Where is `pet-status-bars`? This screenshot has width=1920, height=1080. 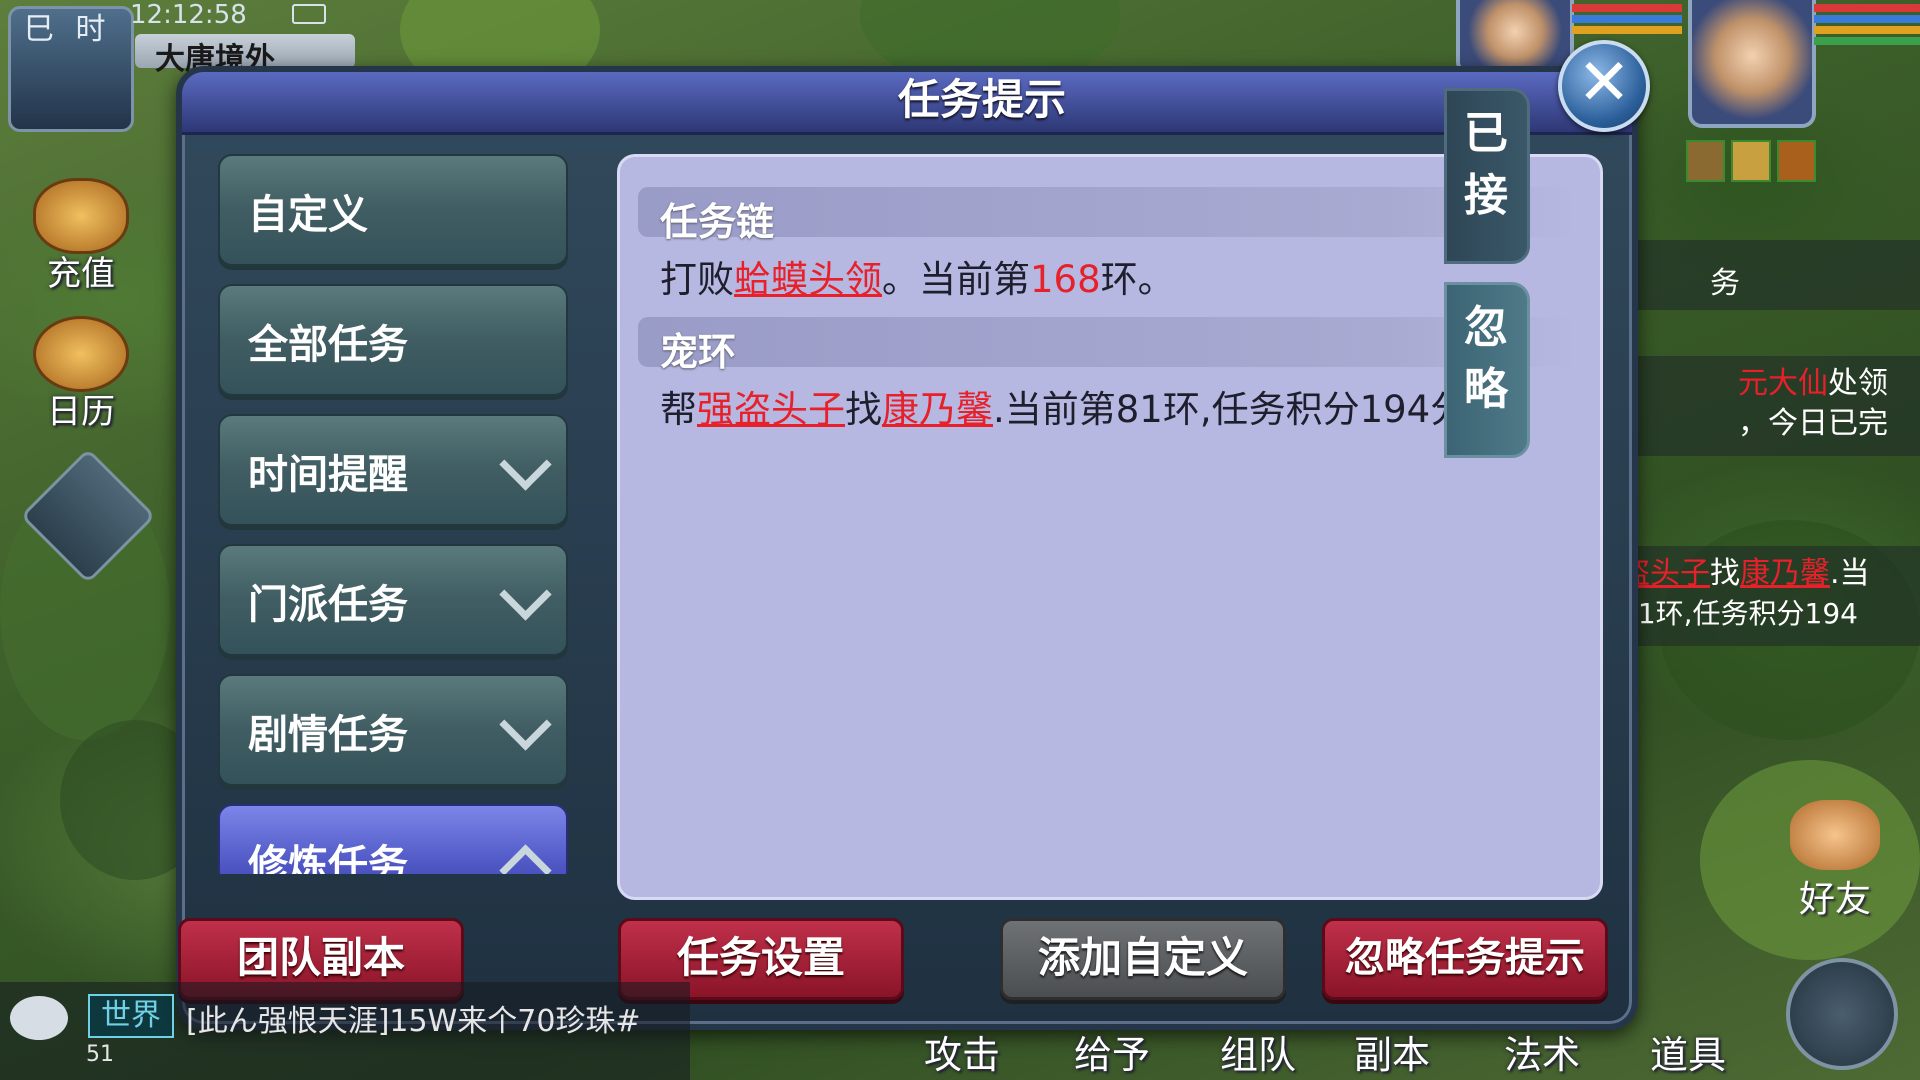
pet-status-bars is located at coordinates (1627, 24).